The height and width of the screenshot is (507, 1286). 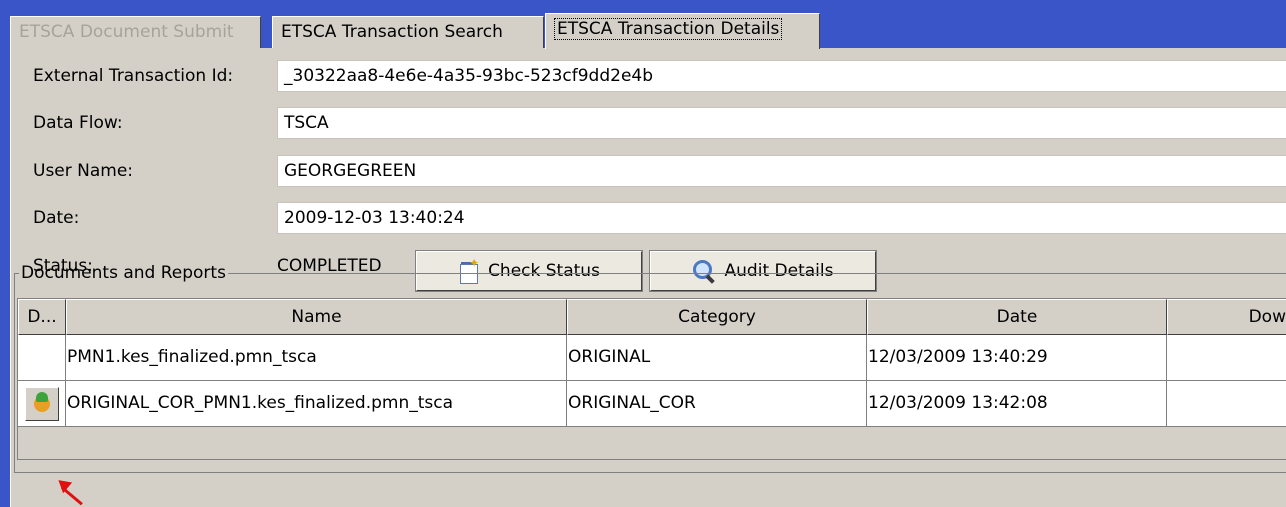 What do you see at coordinates (717, 358) in the screenshot?
I see `category-cell: ORIGINAL` at bounding box center [717, 358].